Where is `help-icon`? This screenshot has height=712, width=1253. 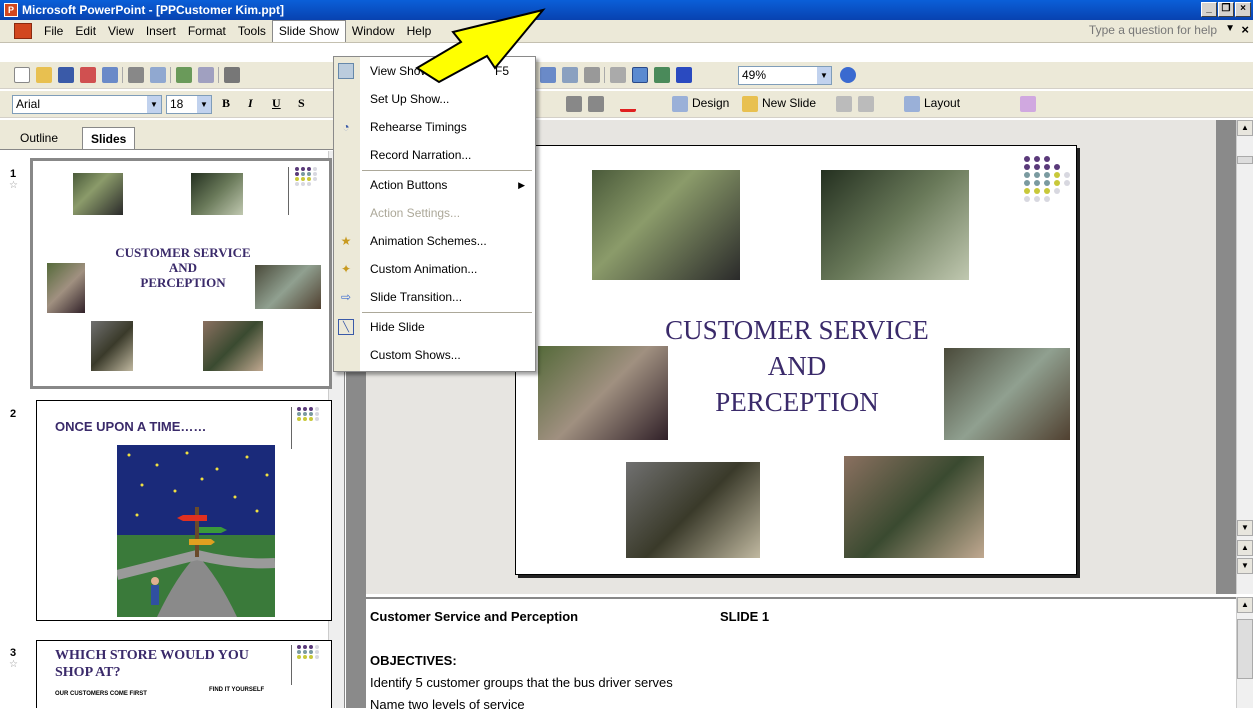
help-icon is located at coordinates (848, 75).